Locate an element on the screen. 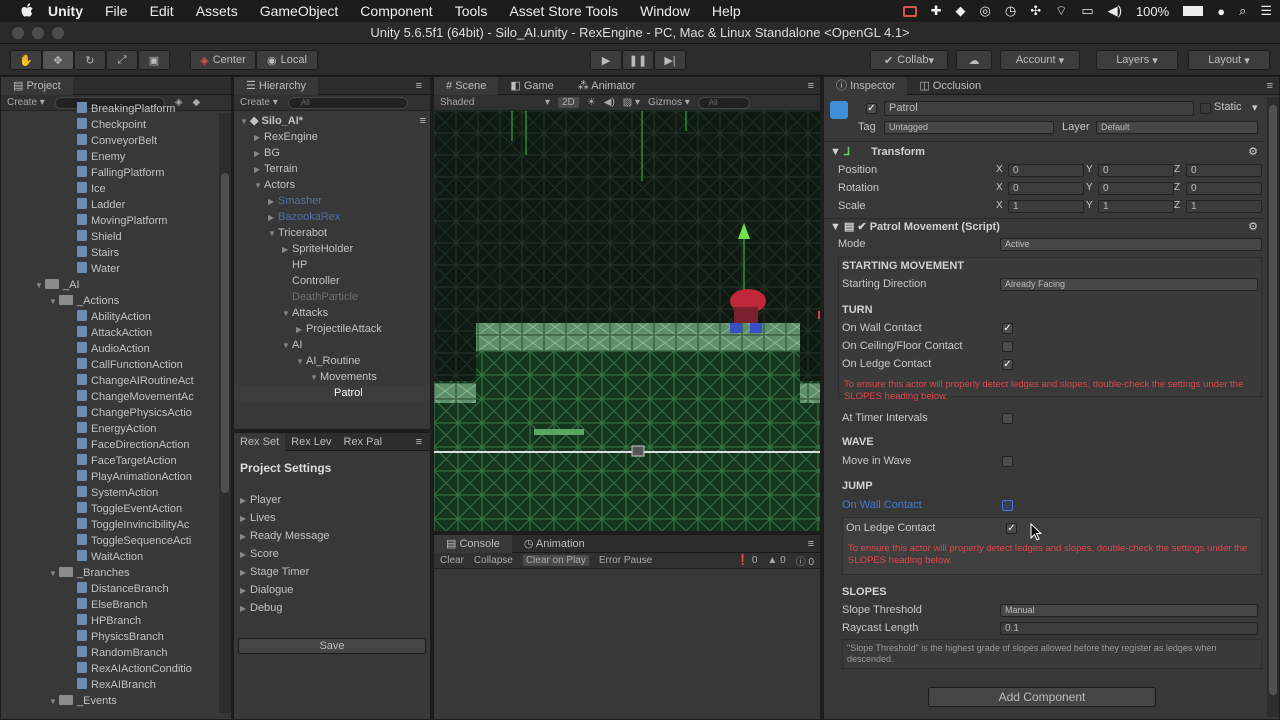  project-file: ChangePhysicsActio is located at coordinates (116, 413).